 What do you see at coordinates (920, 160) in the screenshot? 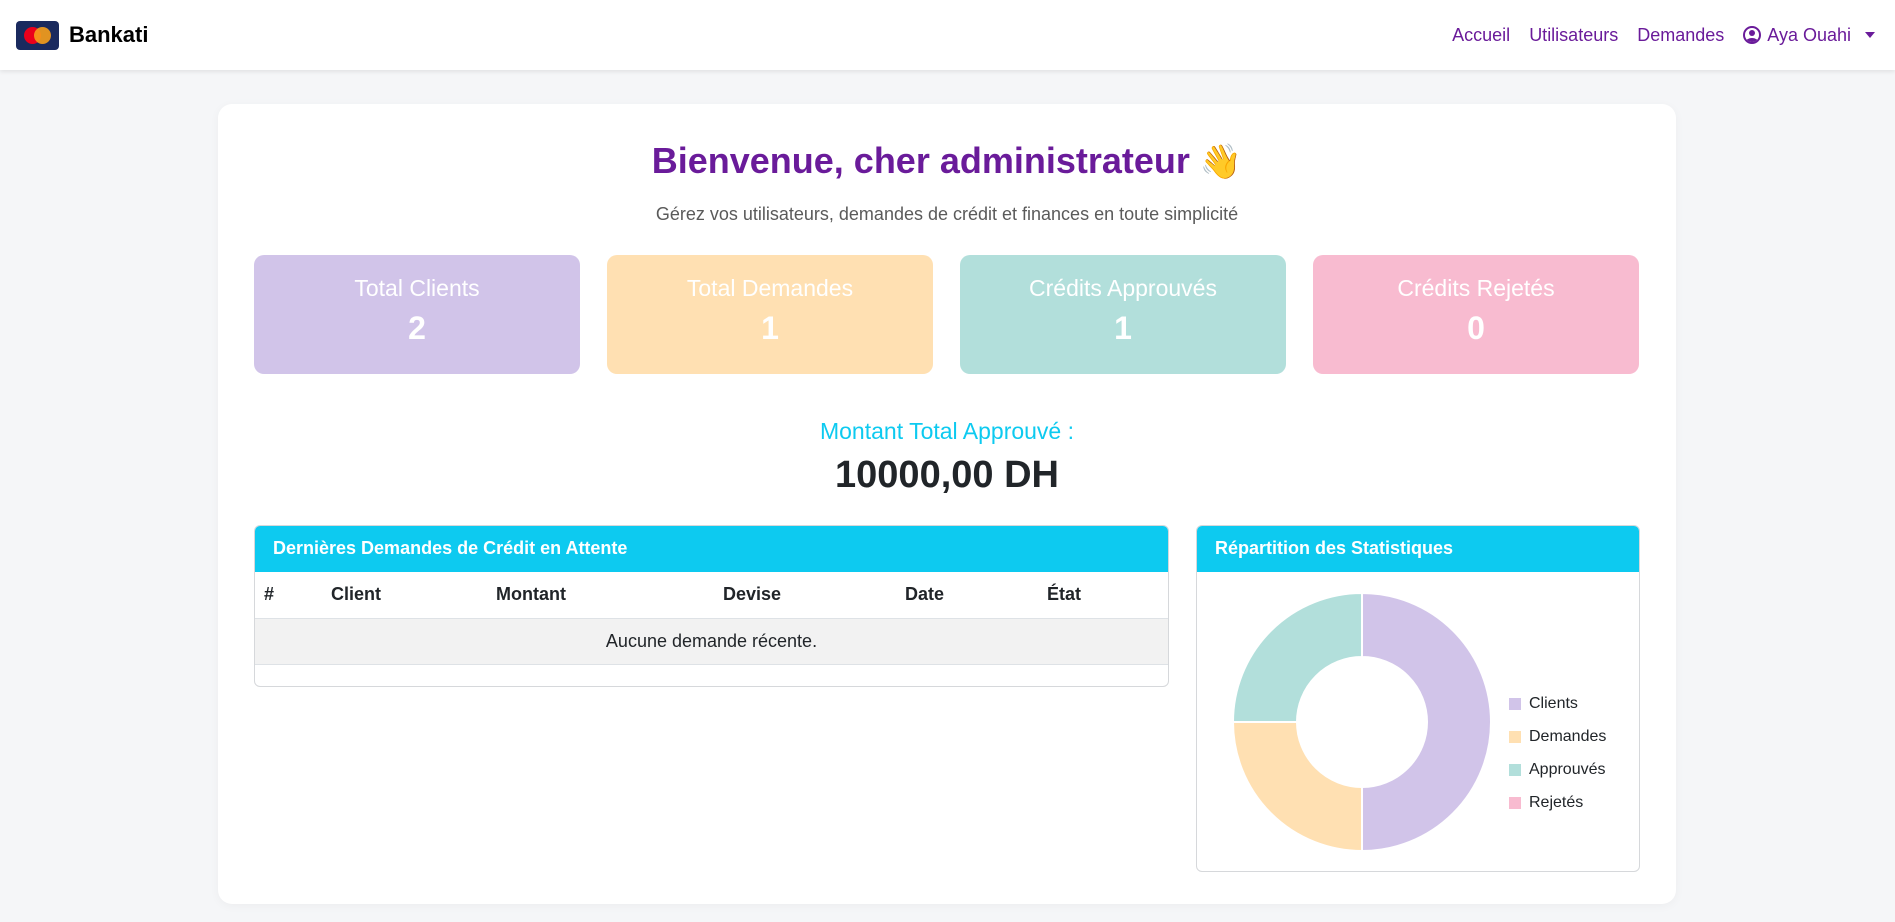
I see `title-text: Bienvenue, cher administrateur` at bounding box center [920, 160].